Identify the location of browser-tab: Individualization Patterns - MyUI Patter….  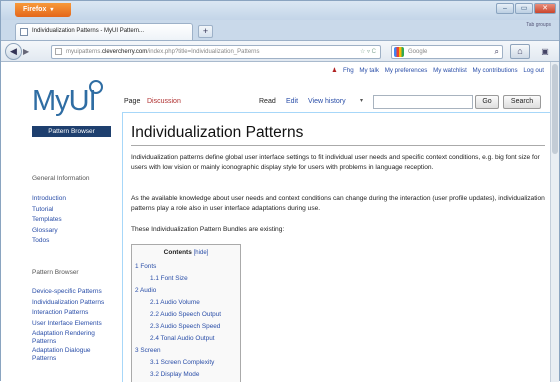
(104, 31).